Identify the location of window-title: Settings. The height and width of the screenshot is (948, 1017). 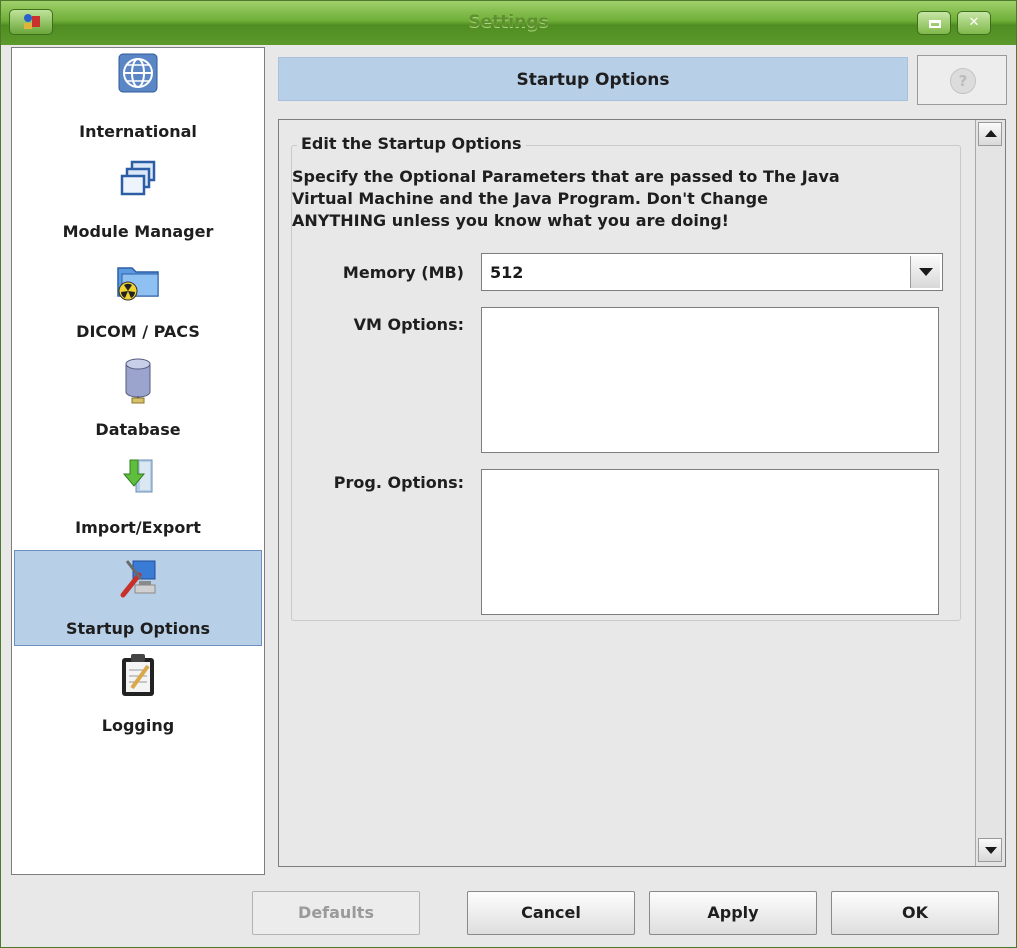
(508, 22).